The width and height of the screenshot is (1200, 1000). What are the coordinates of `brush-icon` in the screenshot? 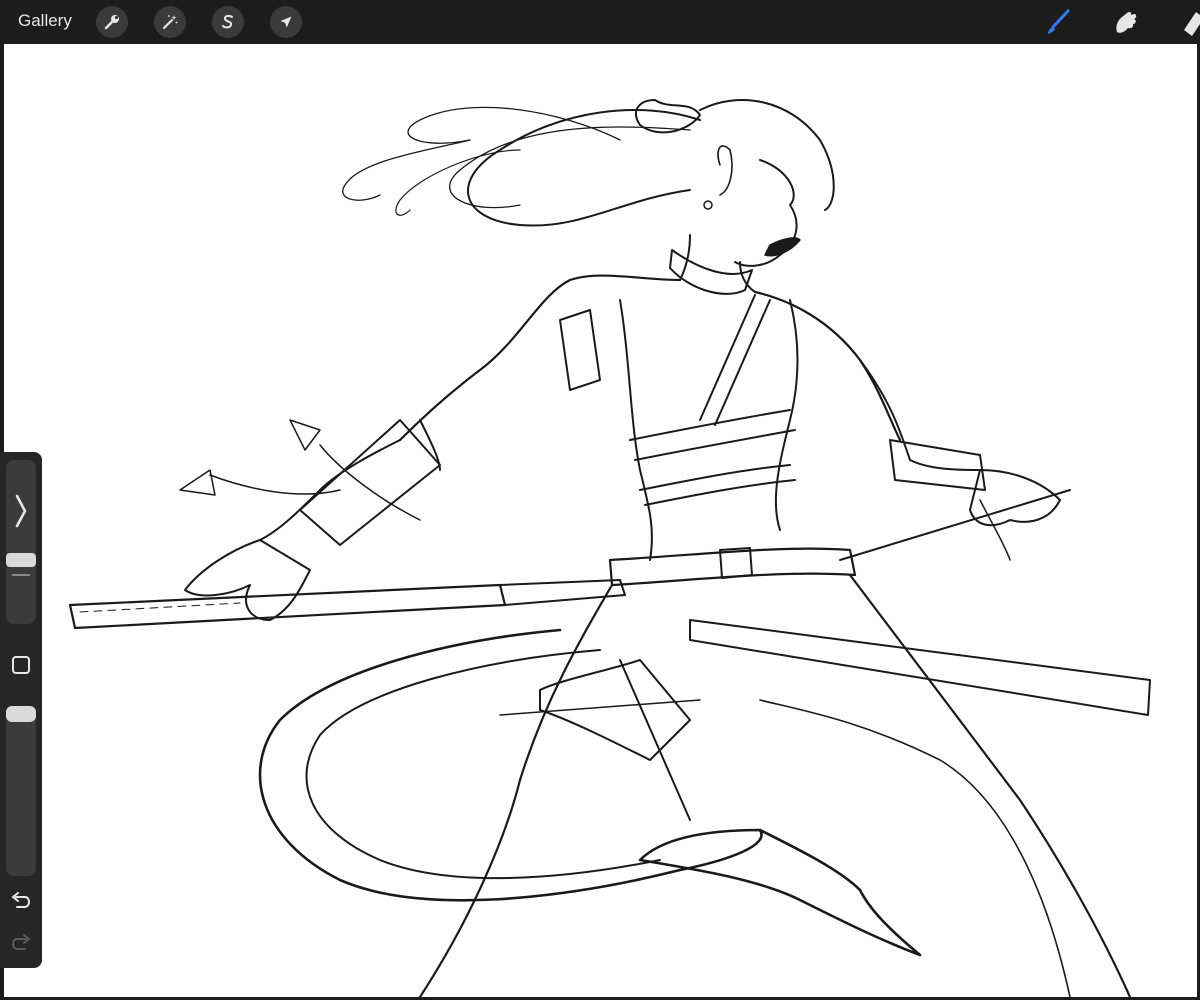 It's located at (1059, 21).